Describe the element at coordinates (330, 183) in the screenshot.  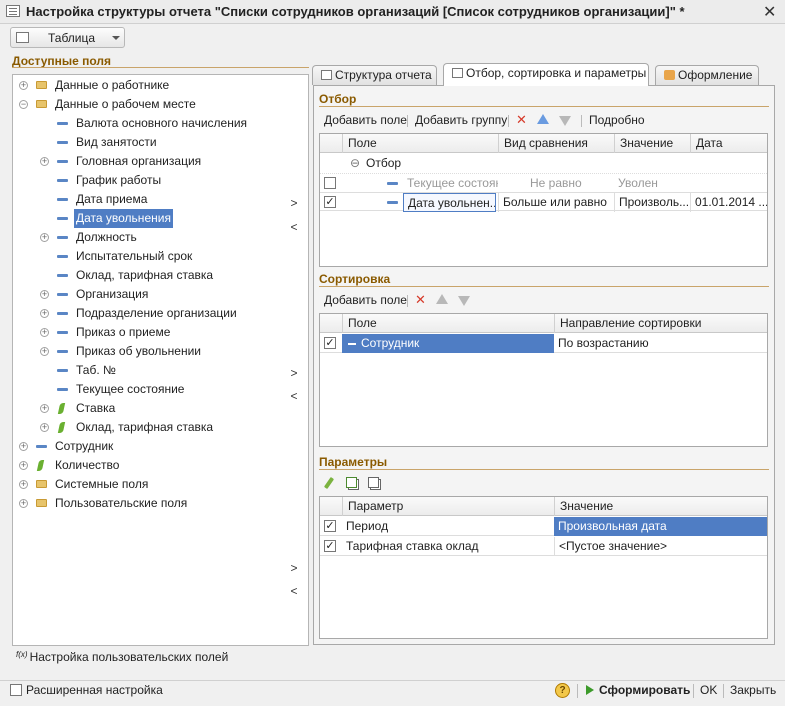
I see `row-checkbox` at that location.